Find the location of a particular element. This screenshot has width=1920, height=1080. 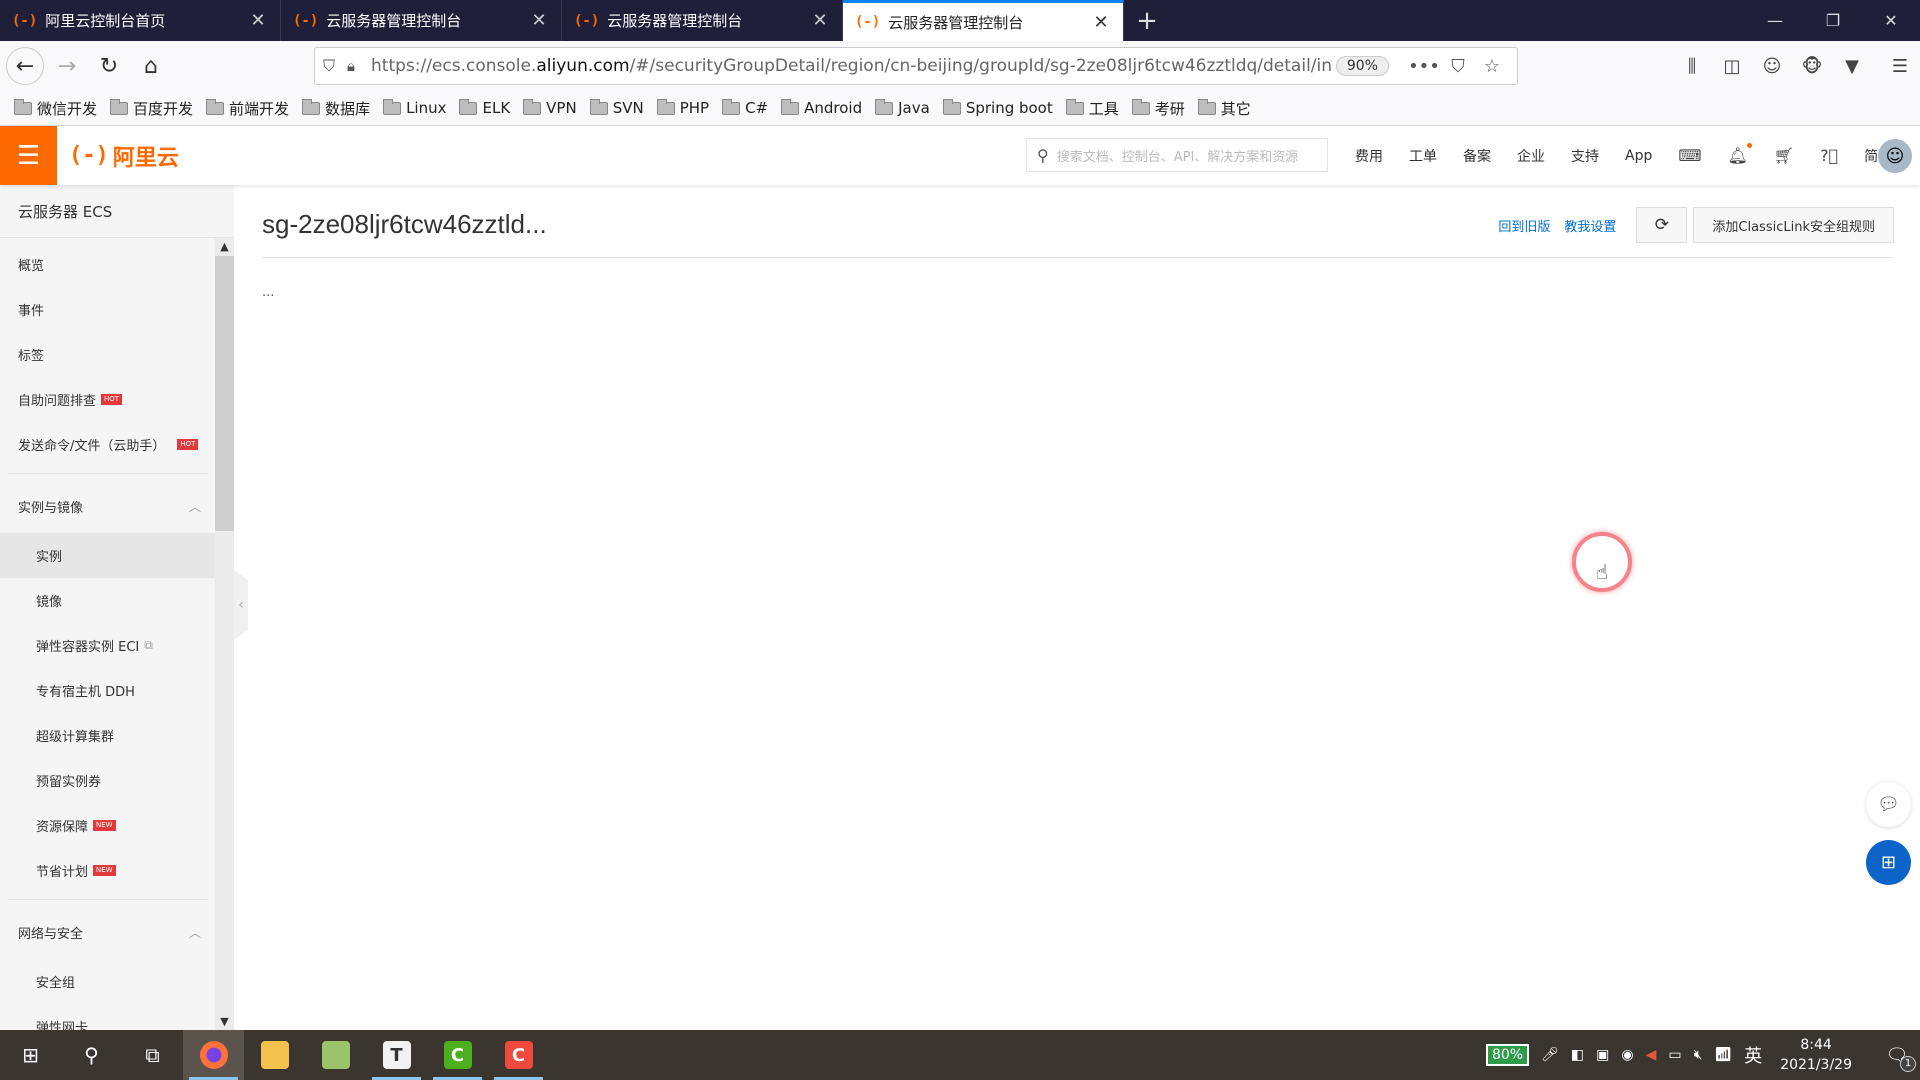

ime-indicator: 英 is located at coordinates (1753, 1055).